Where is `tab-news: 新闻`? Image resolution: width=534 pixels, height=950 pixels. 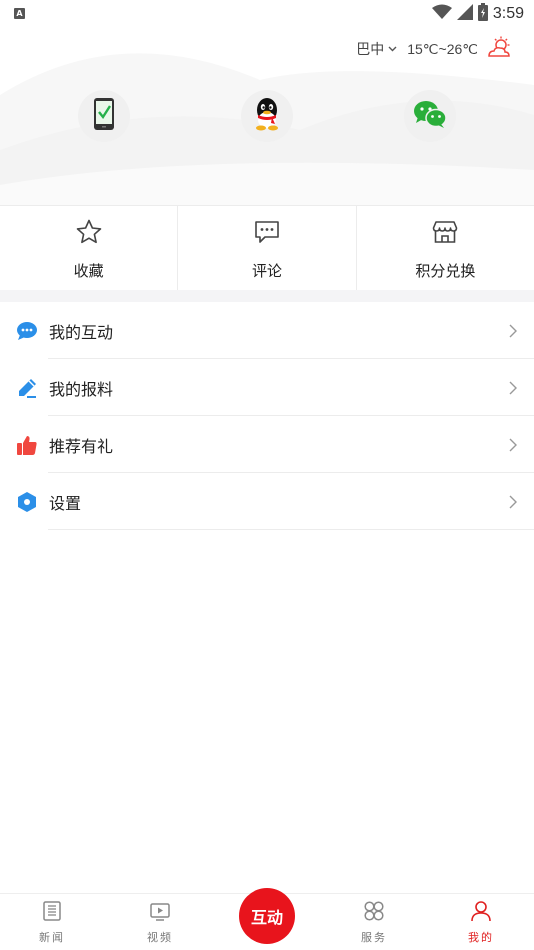
tab-news: 新闻 is located at coordinates (52, 922).